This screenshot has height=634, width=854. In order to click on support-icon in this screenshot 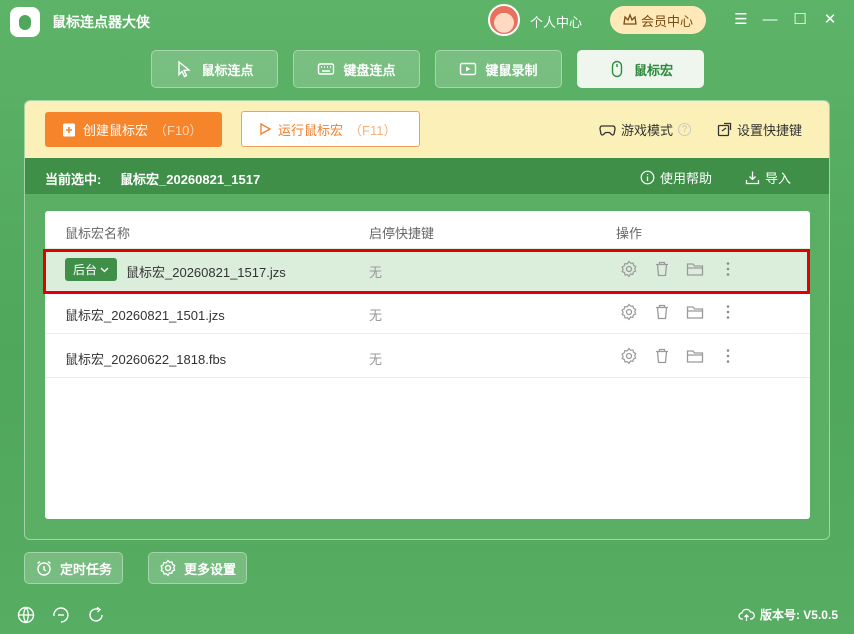, I will do `click(61, 615)`.